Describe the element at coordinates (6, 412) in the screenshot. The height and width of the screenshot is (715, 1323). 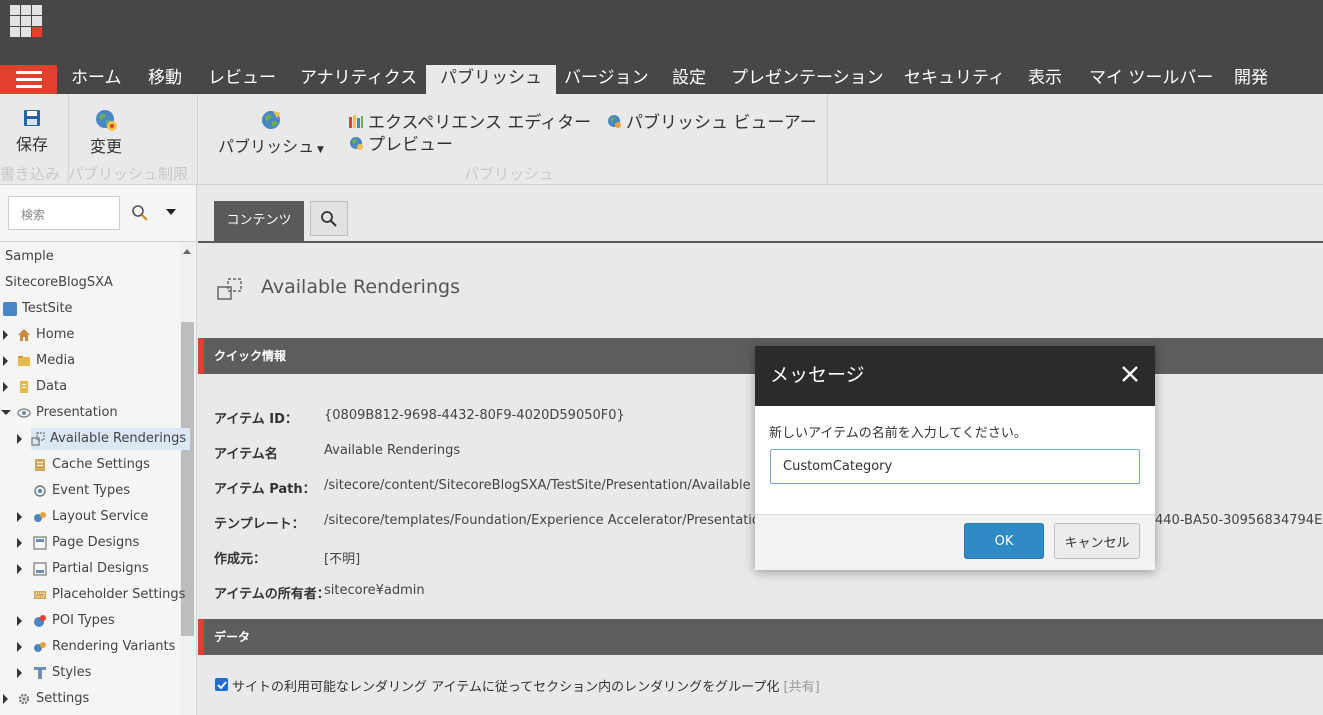
I see `collapse-arrow-icon` at that location.